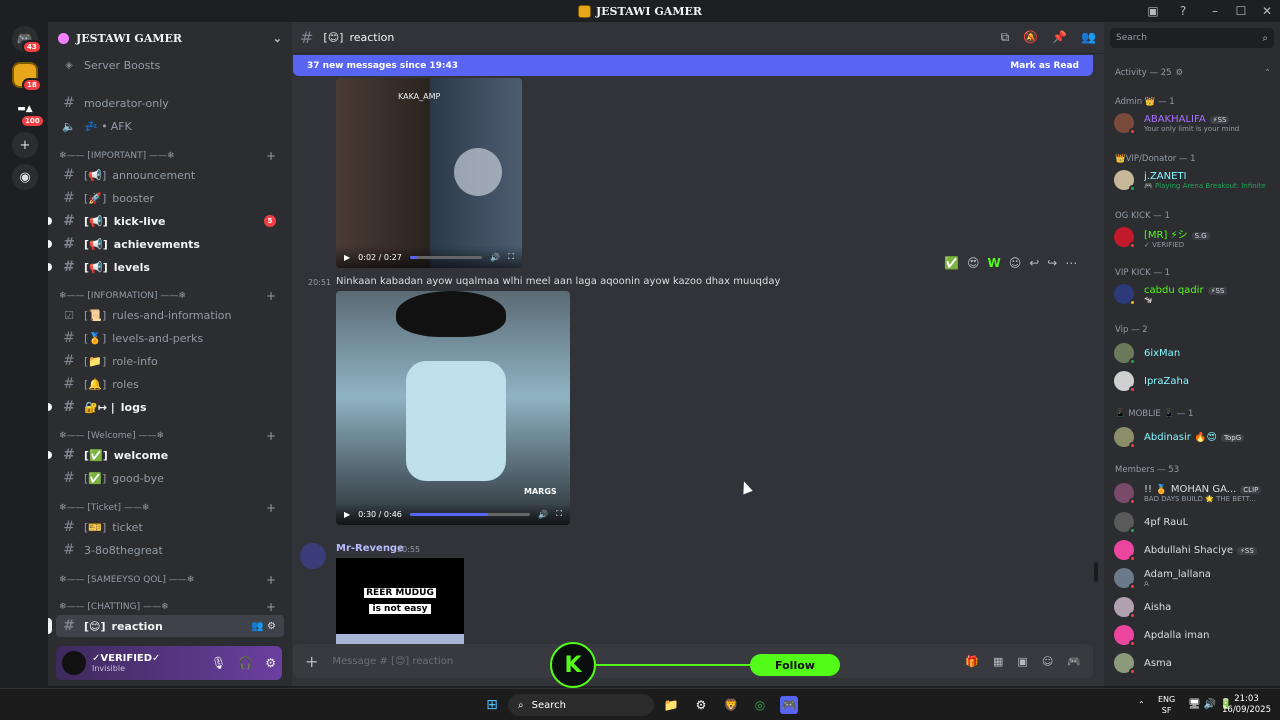 This screenshot has width=1280, height=720. Describe the element at coordinates (166, 626) in the screenshot. I see `channel-reaction: # [😊] reaction 👥 ⚙` at that location.